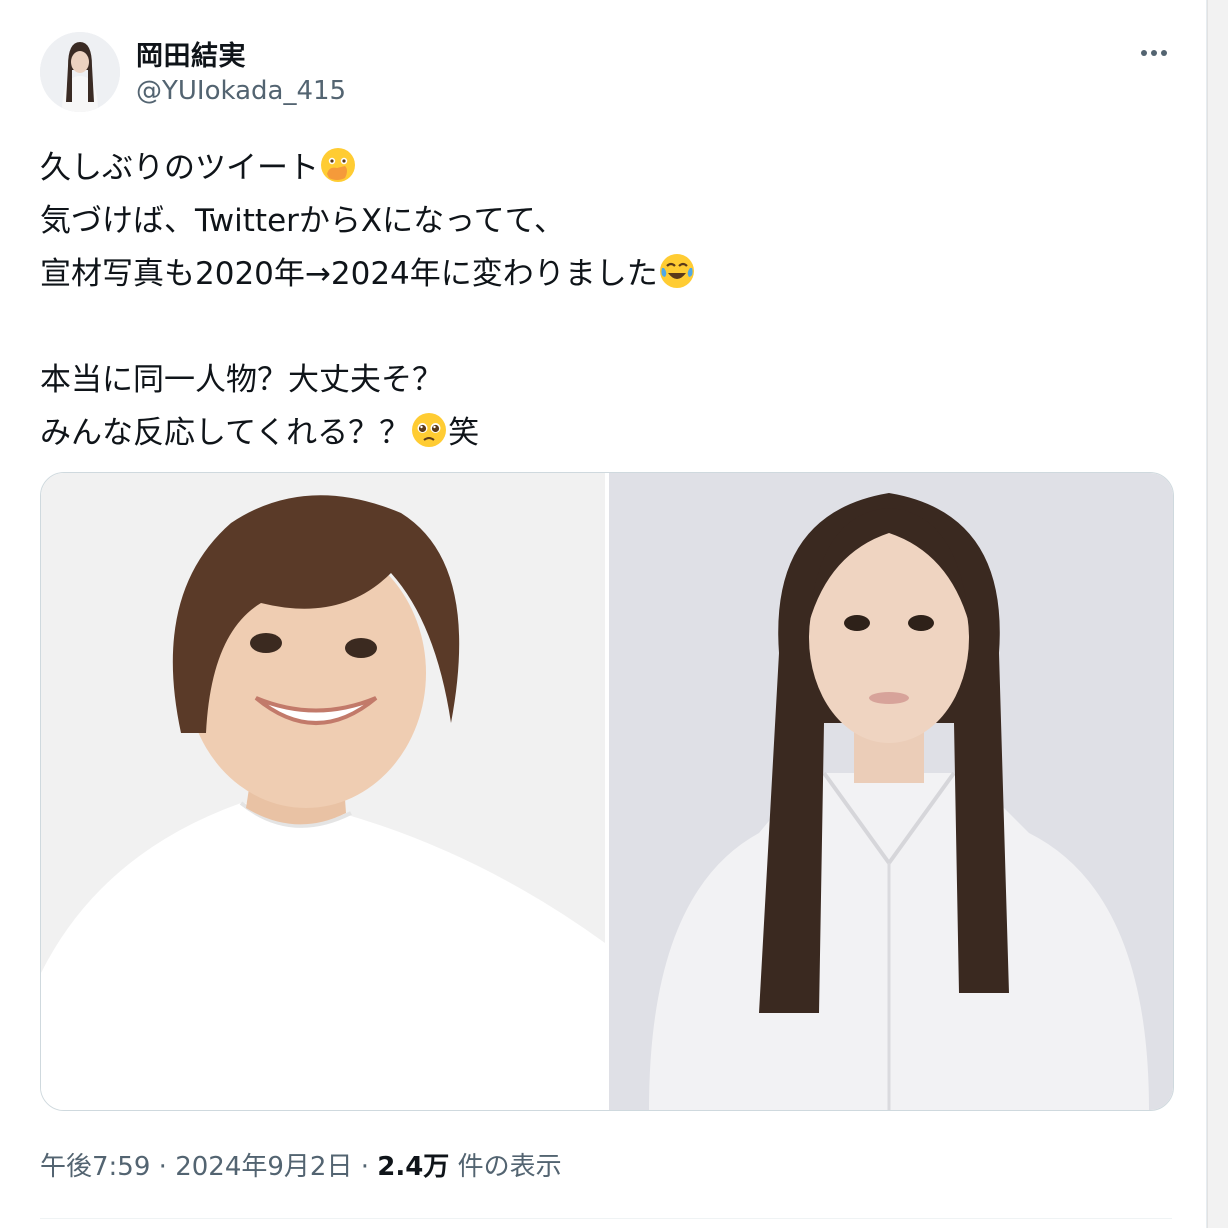  I want to click on tweet-line: 本当に同一人物？大丈夫そ？, so click(241, 380).